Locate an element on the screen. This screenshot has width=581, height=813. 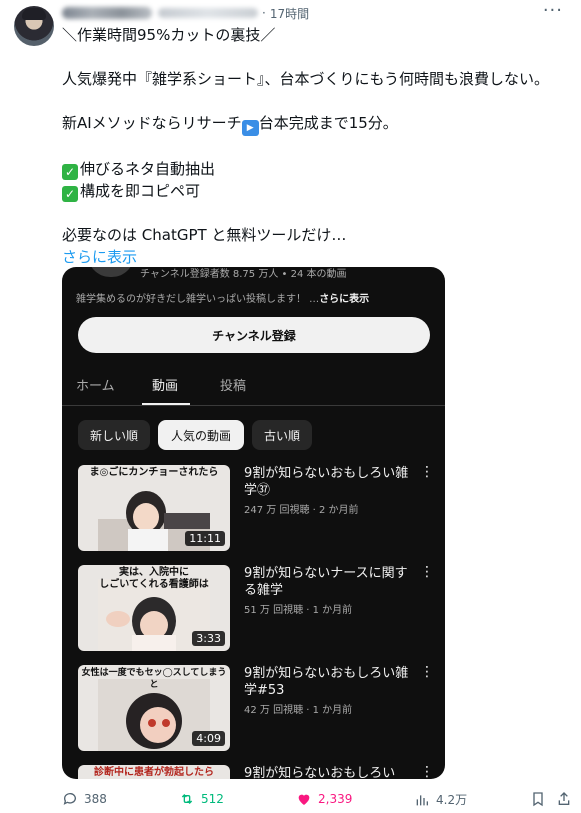
post-line-text: 伸びるネタ自動抽出 is located at coordinates (148, 169).